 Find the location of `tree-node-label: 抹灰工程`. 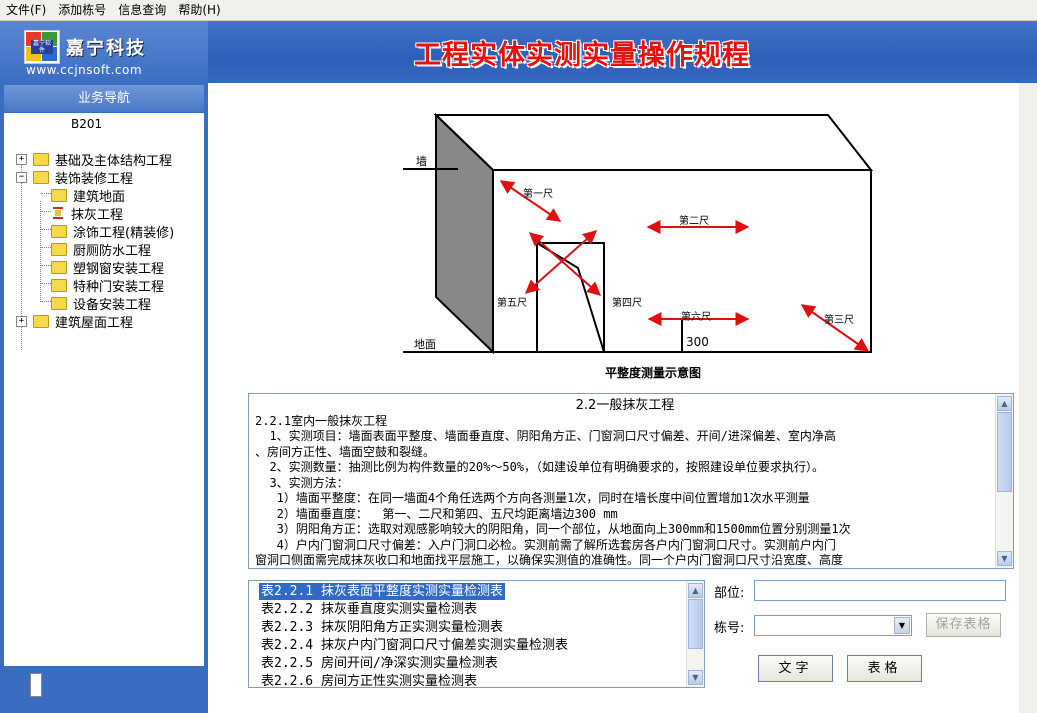

tree-node-label: 抹灰工程 is located at coordinates (97, 215).